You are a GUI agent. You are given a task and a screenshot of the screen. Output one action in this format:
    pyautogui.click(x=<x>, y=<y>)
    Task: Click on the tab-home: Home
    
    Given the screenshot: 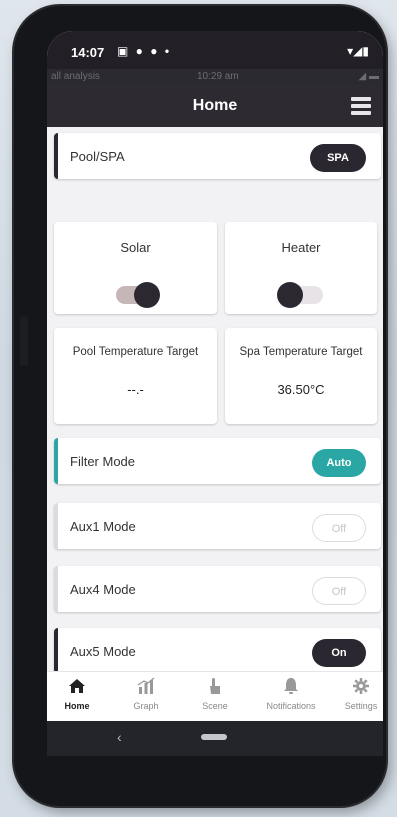 What is the action you would take?
    pyautogui.click(x=78, y=693)
    